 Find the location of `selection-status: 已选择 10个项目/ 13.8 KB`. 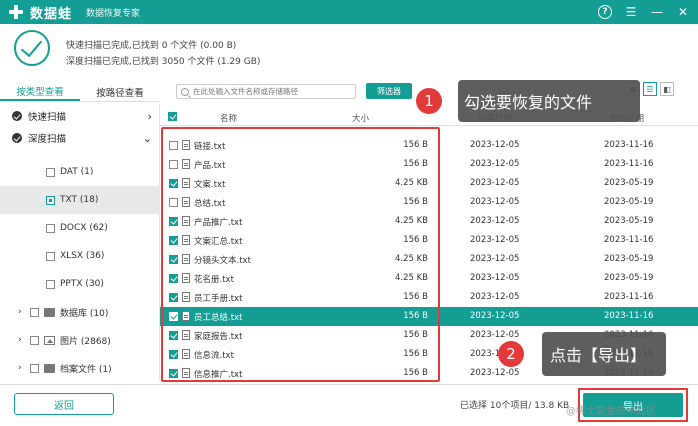

selection-status: 已选择 10个项目/ 13.8 KB is located at coordinates (515, 406).